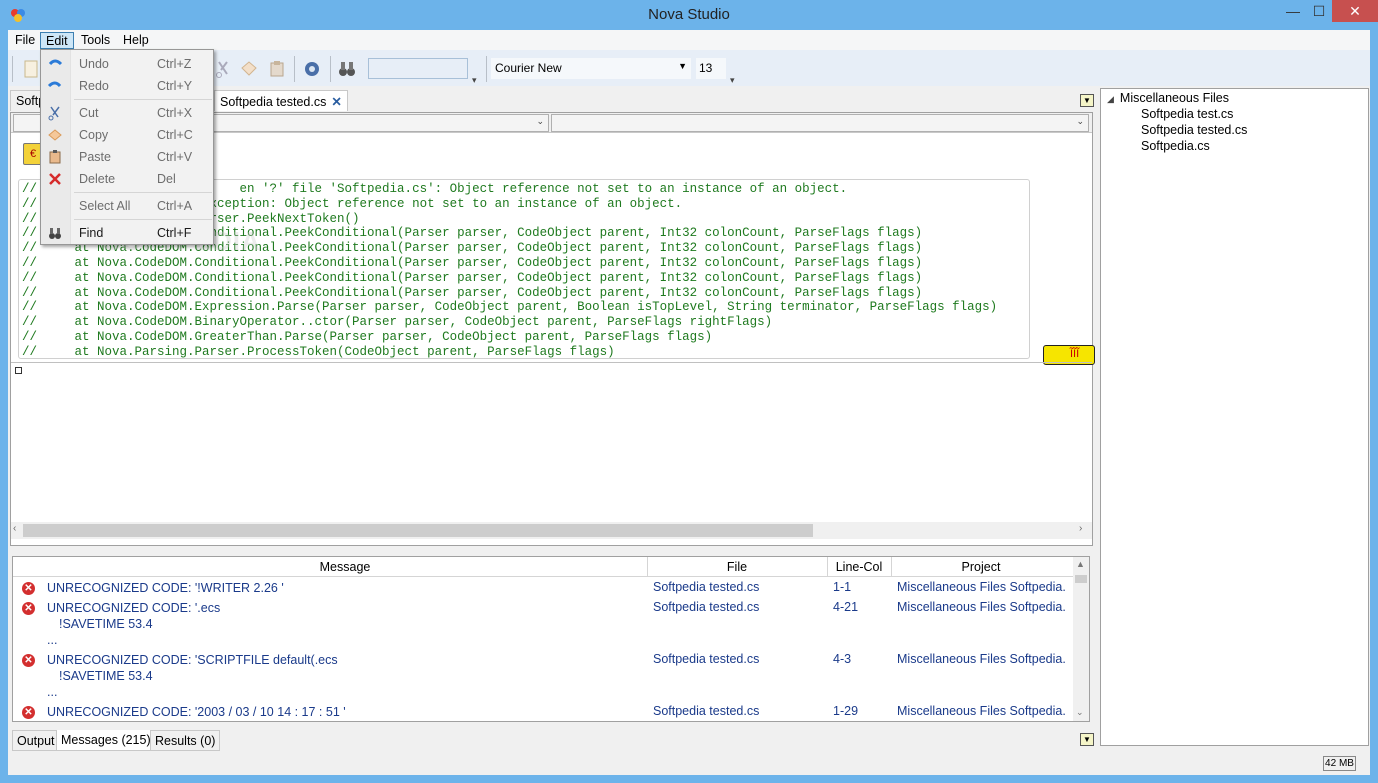 The height and width of the screenshot is (783, 1378). What do you see at coordinates (336, 102) in the screenshot?
I see `close-tab-icon: ✕` at bounding box center [336, 102].